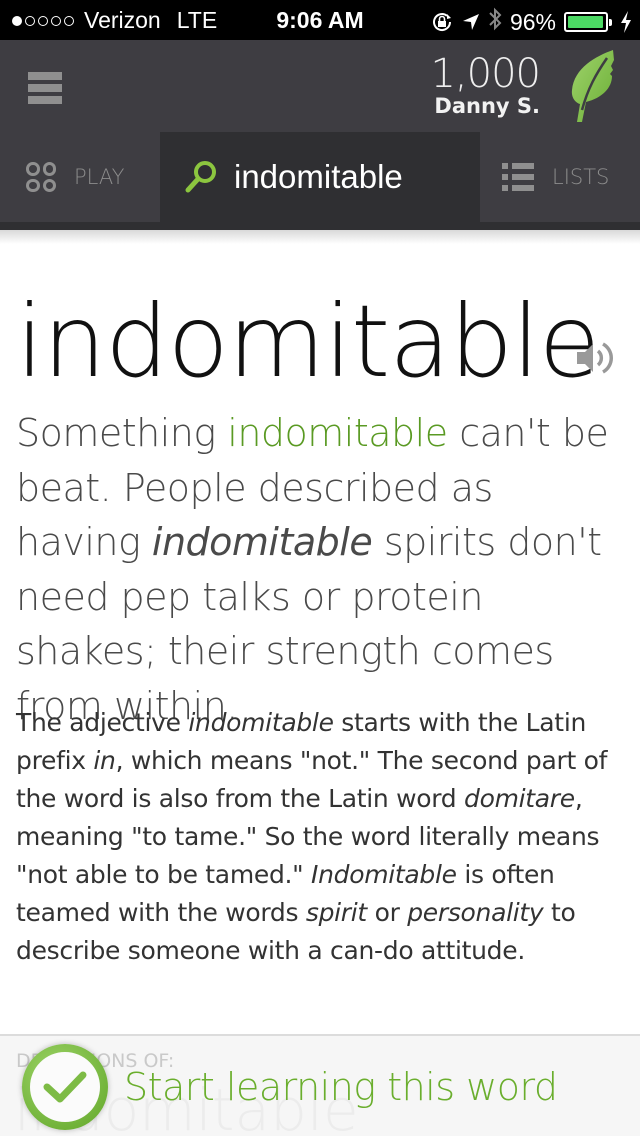  Describe the element at coordinates (626, 22) in the screenshot. I see `charging-bolt-icon` at that location.